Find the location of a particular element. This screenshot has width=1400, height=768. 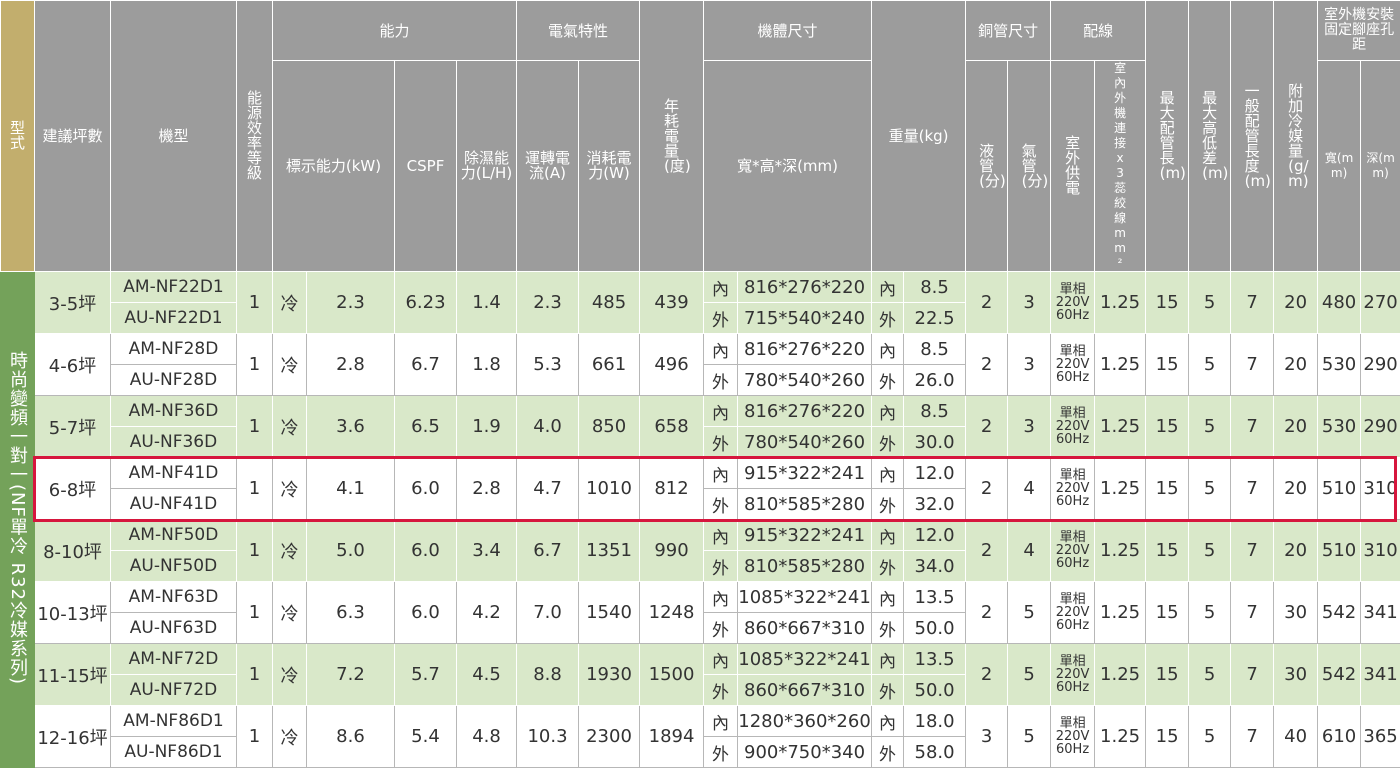

header-extra-refrigerant: 附加冷媒量(g/m) is located at coordinates (1296, 136).